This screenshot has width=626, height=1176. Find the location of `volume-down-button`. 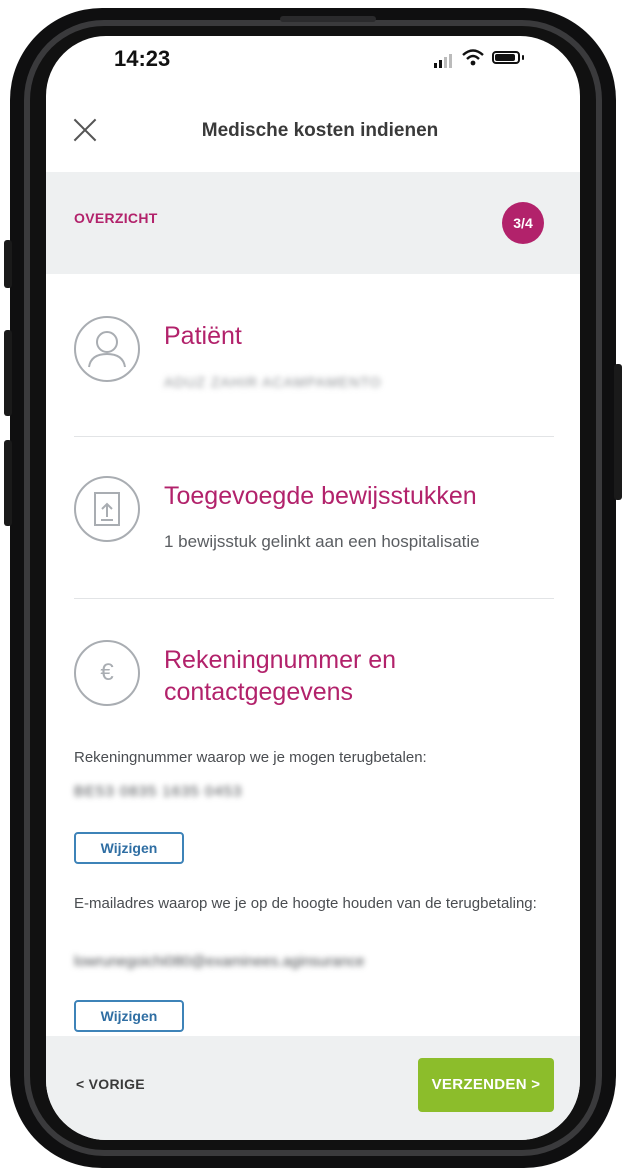

volume-down-button is located at coordinates (8, 483).